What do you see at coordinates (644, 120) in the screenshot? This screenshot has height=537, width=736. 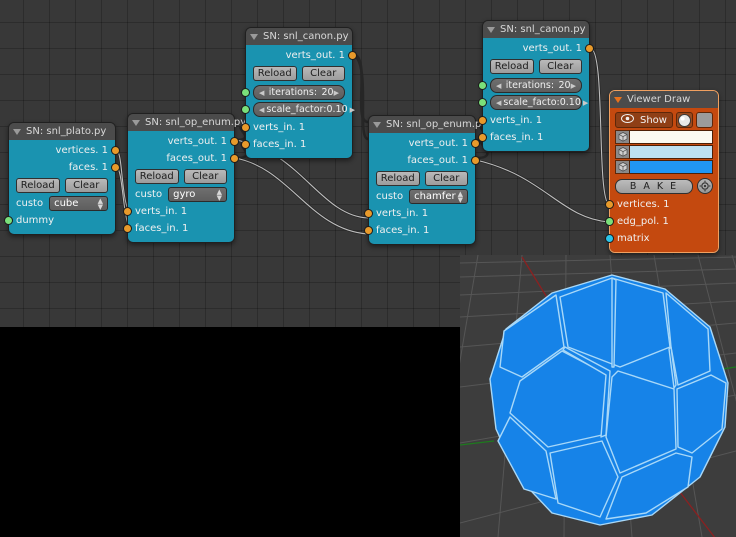 I see `show-toggle-button: Show` at bounding box center [644, 120].